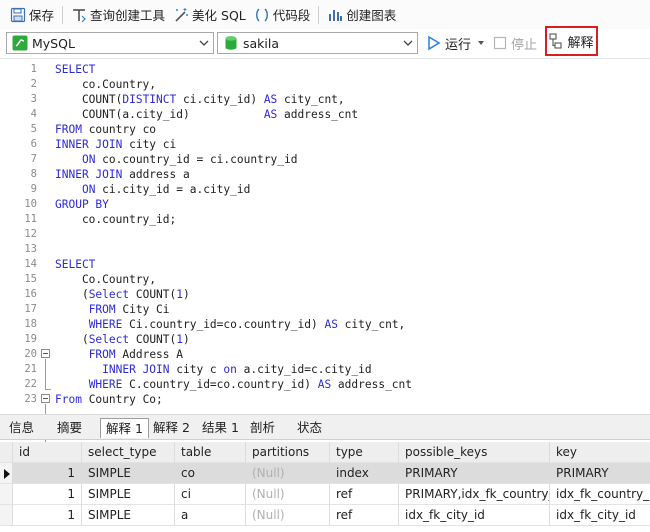  What do you see at coordinates (262, 428) in the screenshot?
I see `result-tab: 剖析` at bounding box center [262, 428].